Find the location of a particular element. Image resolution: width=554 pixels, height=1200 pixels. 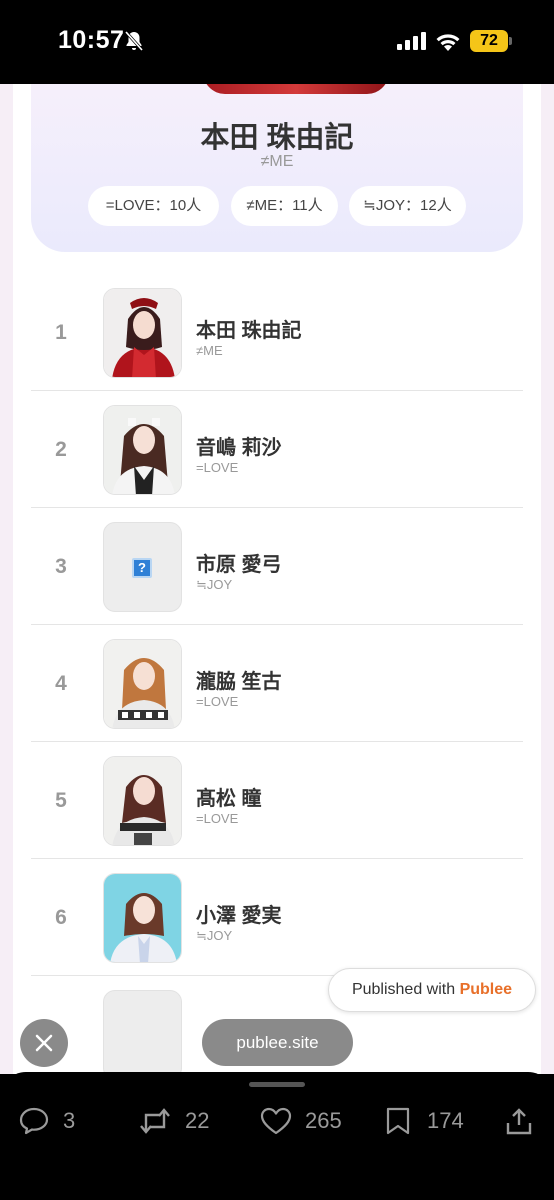

member-name: 小澤 愛実 is located at coordinates (239, 916).